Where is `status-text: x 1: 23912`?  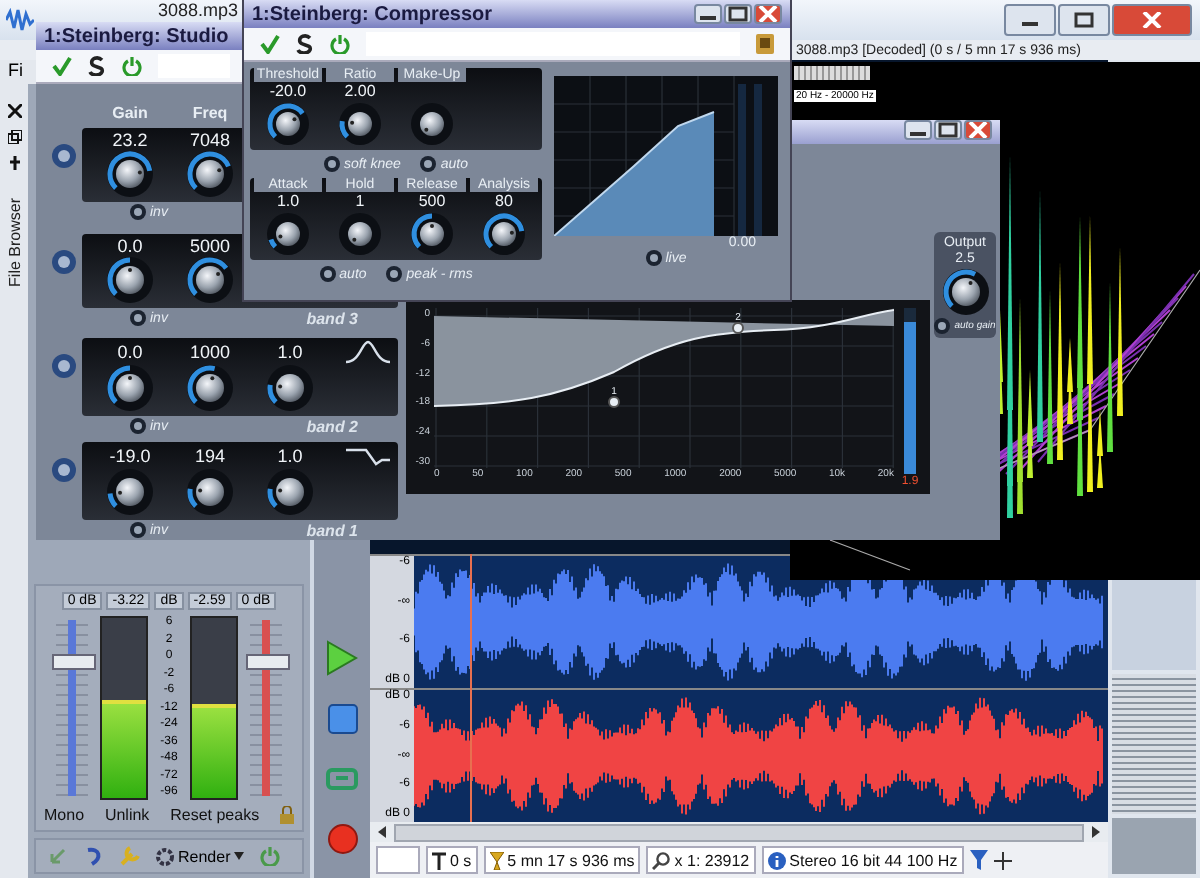 status-text: x 1: 23912 is located at coordinates (712, 860).